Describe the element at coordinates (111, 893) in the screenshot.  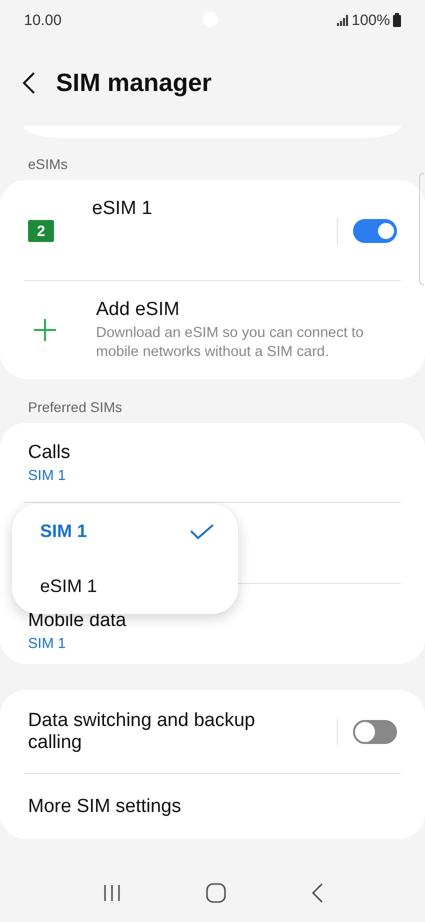
I see `recent-apps-icon` at that location.